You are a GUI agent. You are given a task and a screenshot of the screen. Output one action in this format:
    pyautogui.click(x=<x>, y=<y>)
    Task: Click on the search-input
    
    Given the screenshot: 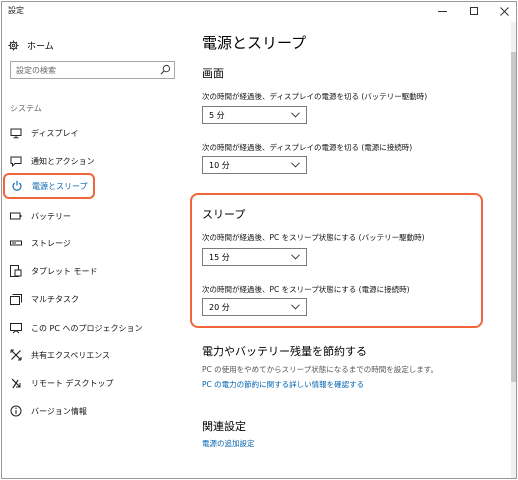 What is the action you would take?
    pyautogui.click(x=85, y=70)
    